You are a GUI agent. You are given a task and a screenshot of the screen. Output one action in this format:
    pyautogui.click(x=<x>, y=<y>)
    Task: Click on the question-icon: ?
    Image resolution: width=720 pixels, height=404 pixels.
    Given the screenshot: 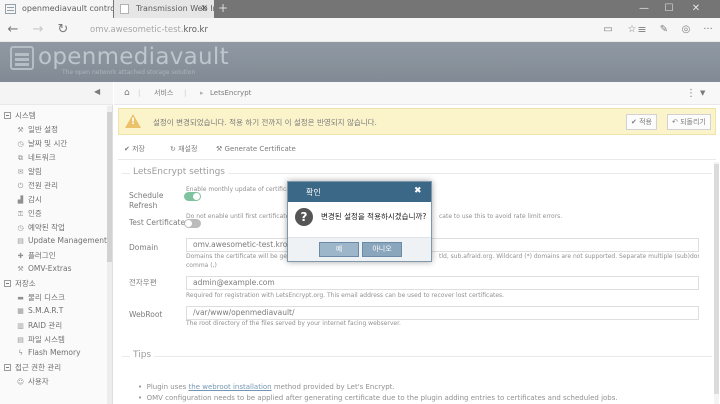 What is the action you would take?
    pyautogui.click(x=304, y=217)
    